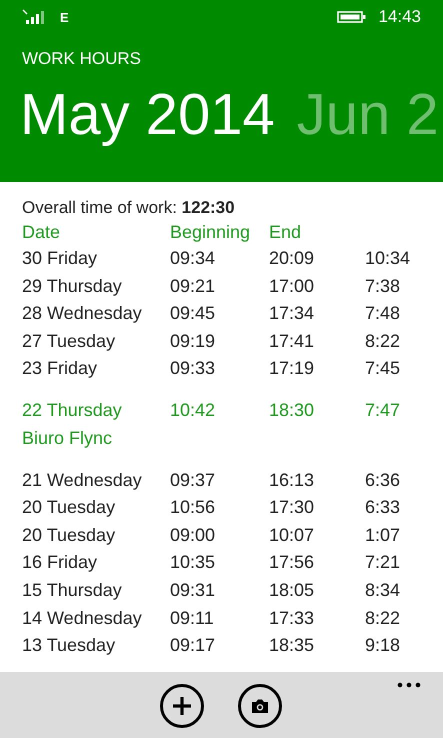 The width and height of the screenshot is (443, 738). What do you see at coordinates (383, 590) in the screenshot?
I see `table-cell-text: 8:34` at bounding box center [383, 590].